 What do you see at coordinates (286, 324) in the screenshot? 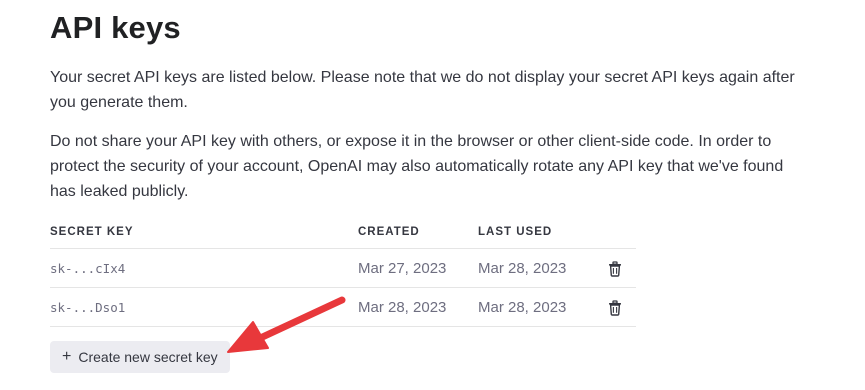
I see `annotation-arrow-icon` at bounding box center [286, 324].